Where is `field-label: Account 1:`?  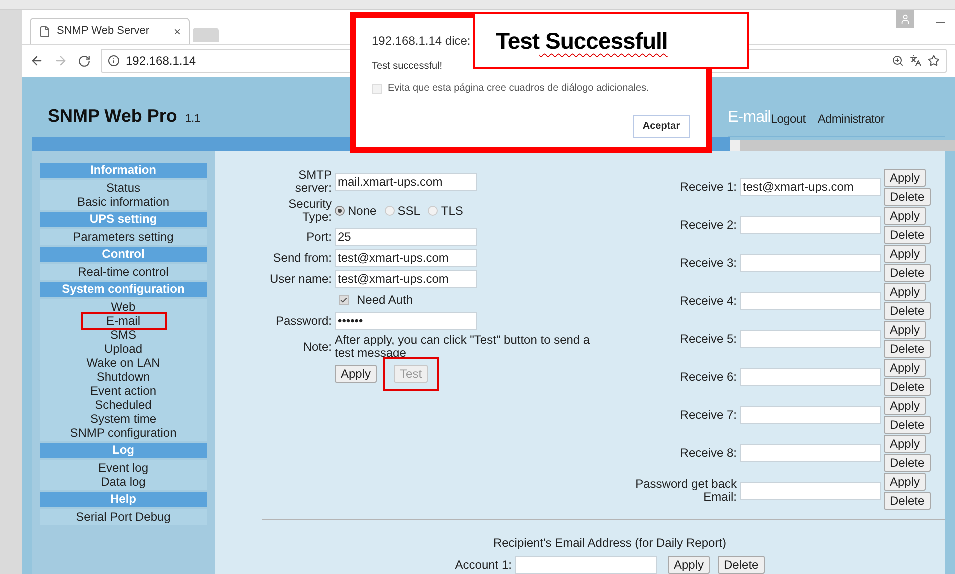 field-label: Account 1: is located at coordinates (483, 565).